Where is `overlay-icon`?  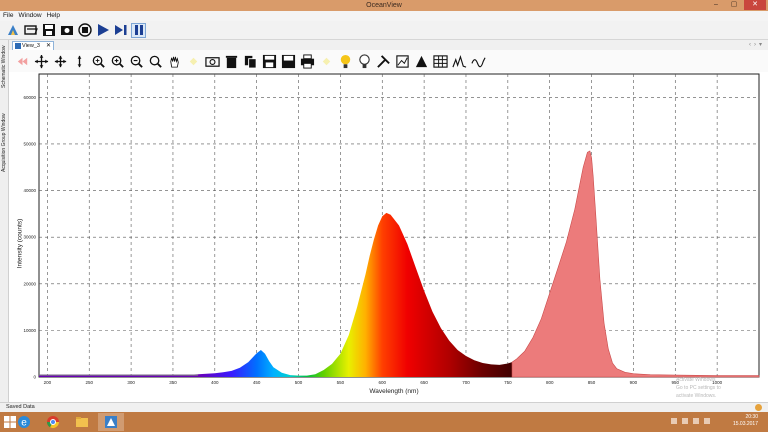
overlay-icon is located at coordinates (478, 61).